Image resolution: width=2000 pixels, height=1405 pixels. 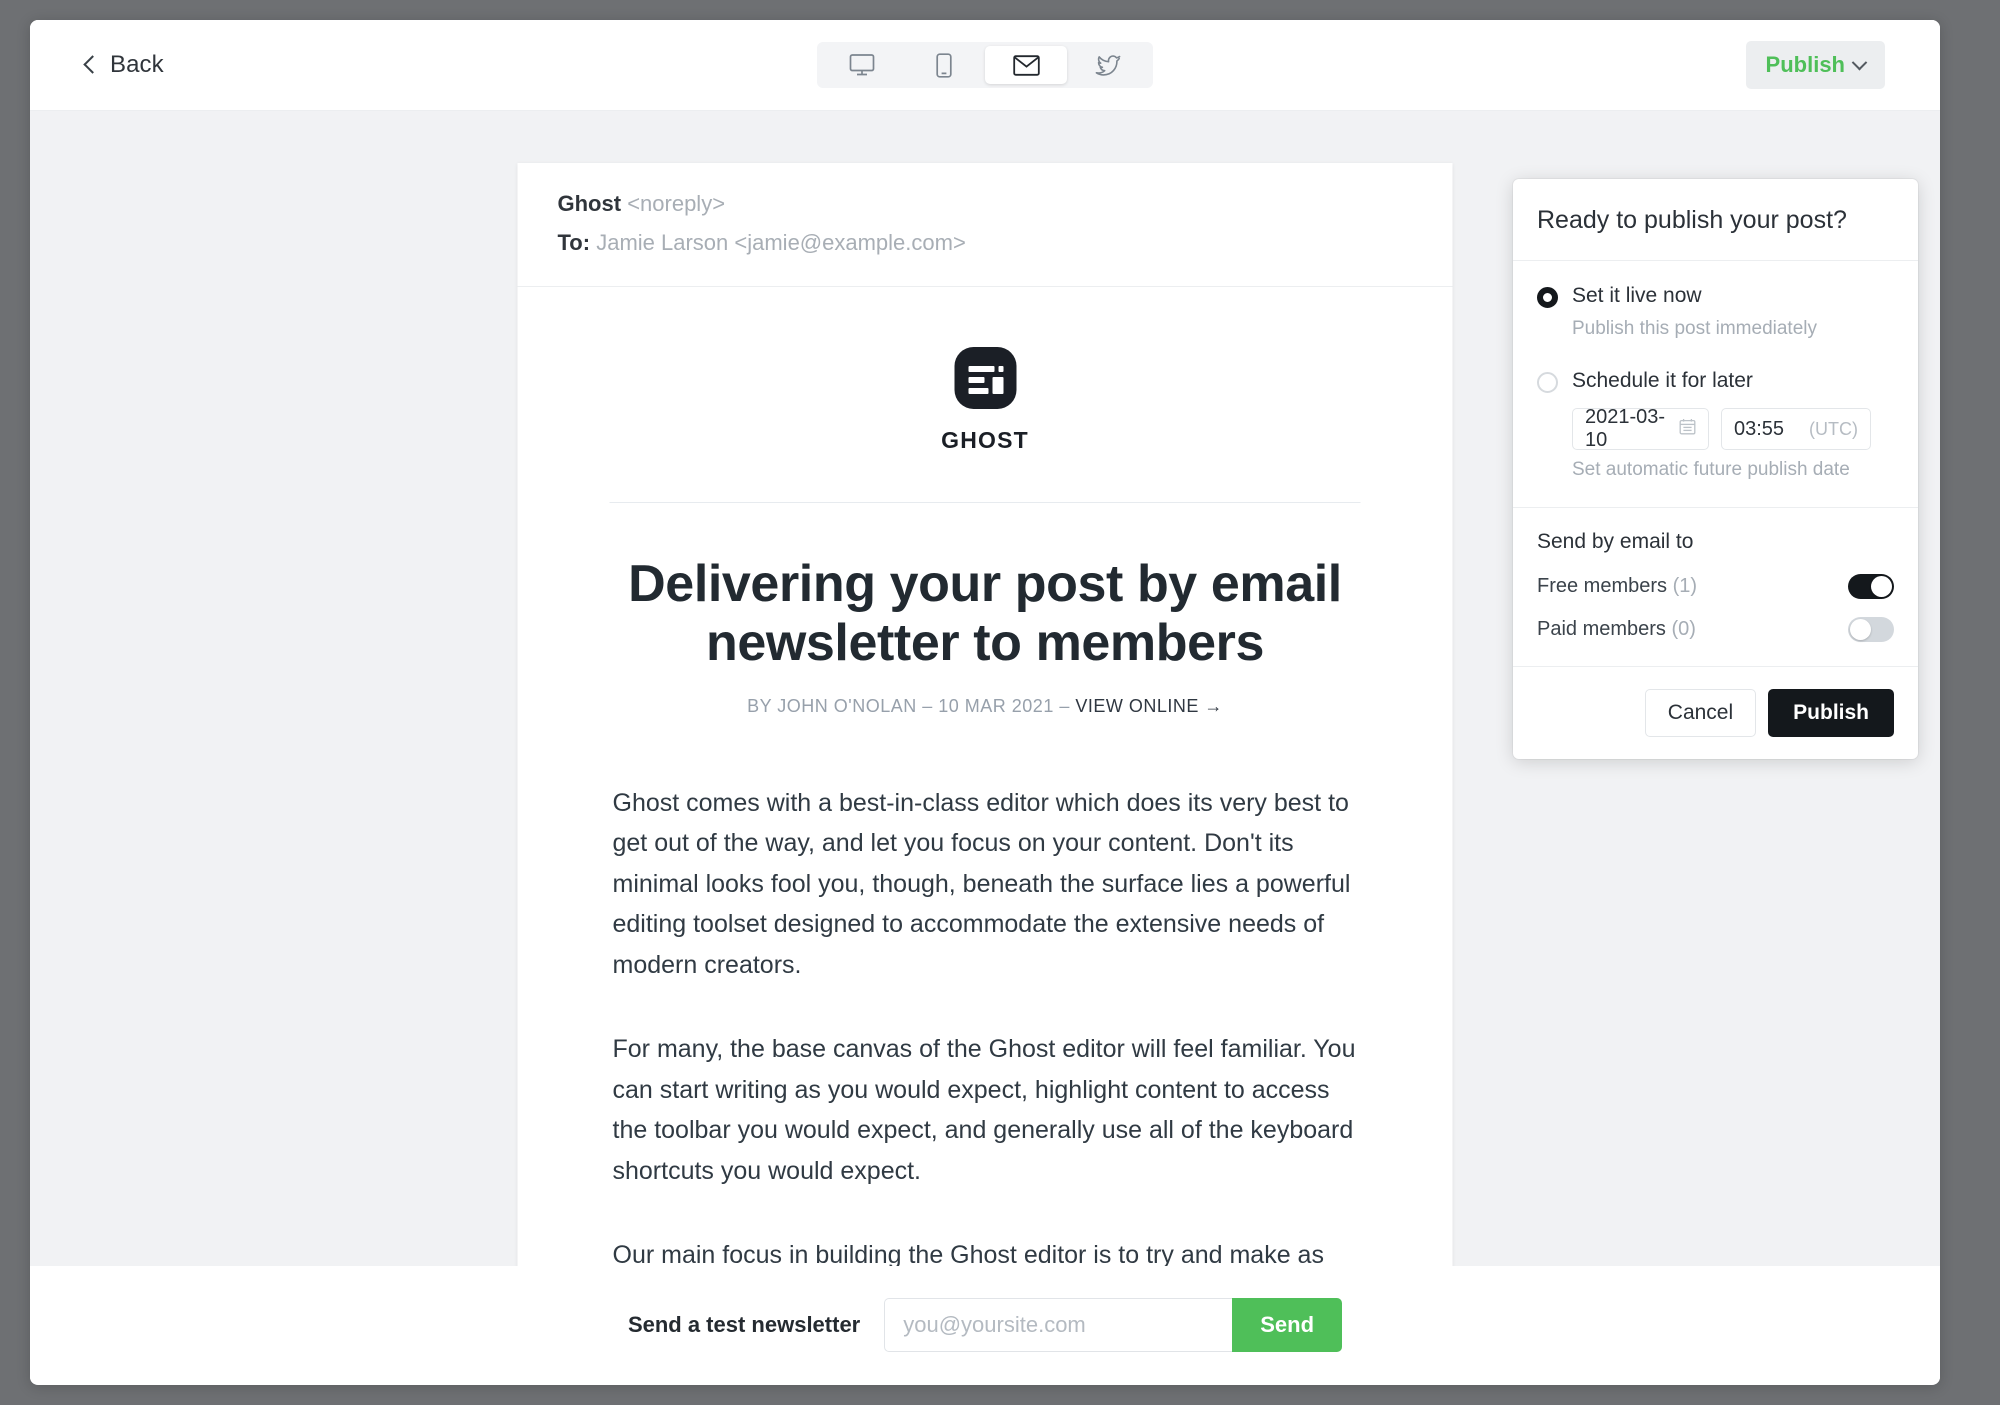 What do you see at coordinates (1759, 428) in the screenshot?
I see `schedule-time-value: 03:55` at bounding box center [1759, 428].